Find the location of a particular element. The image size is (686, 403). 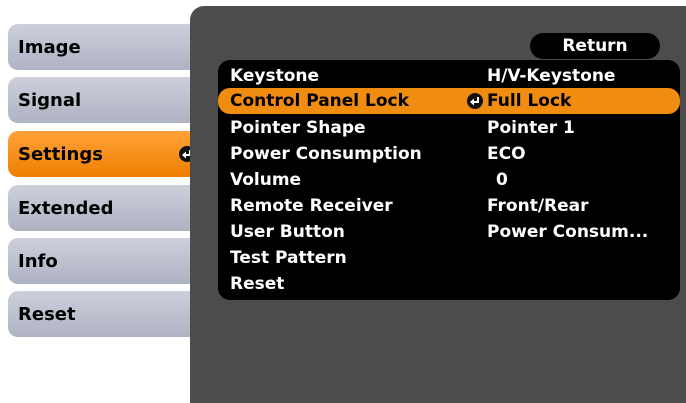

tab-label: Extended is located at coordinates (66, 208).